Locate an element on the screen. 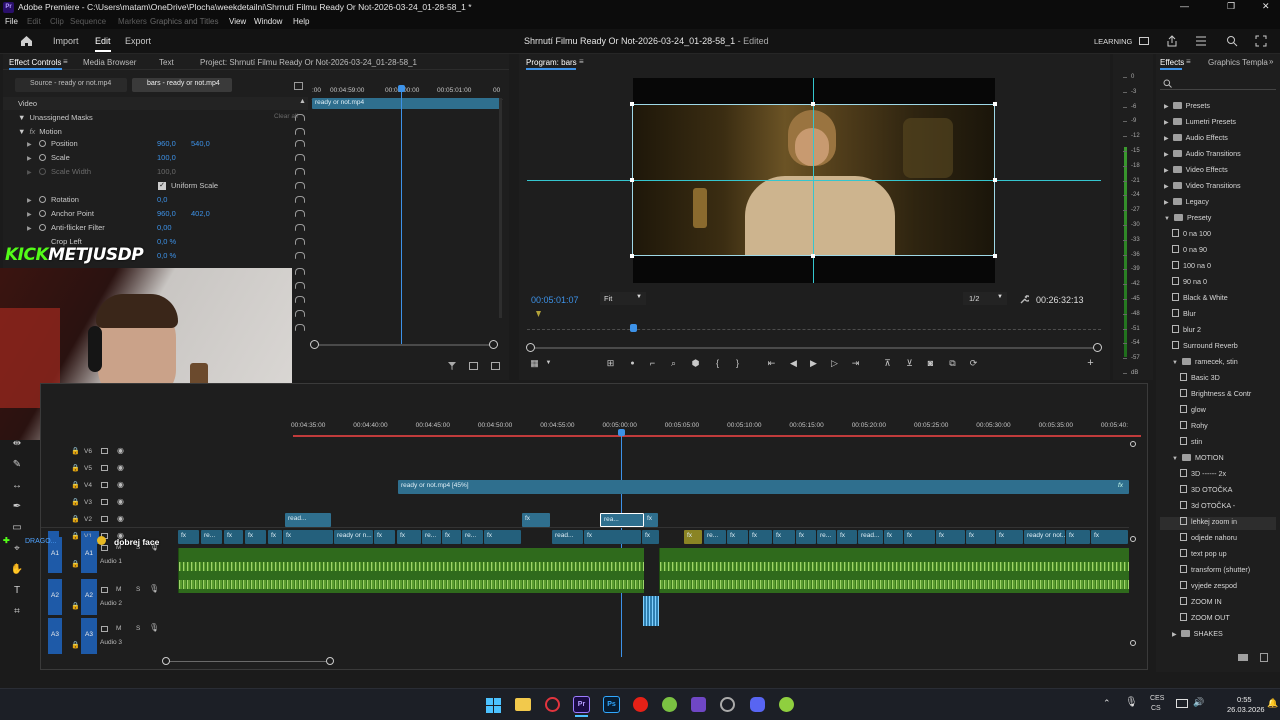 The width and height of the screenshot is (1280, 720). program-playhead is located at coordinates (633, 328).